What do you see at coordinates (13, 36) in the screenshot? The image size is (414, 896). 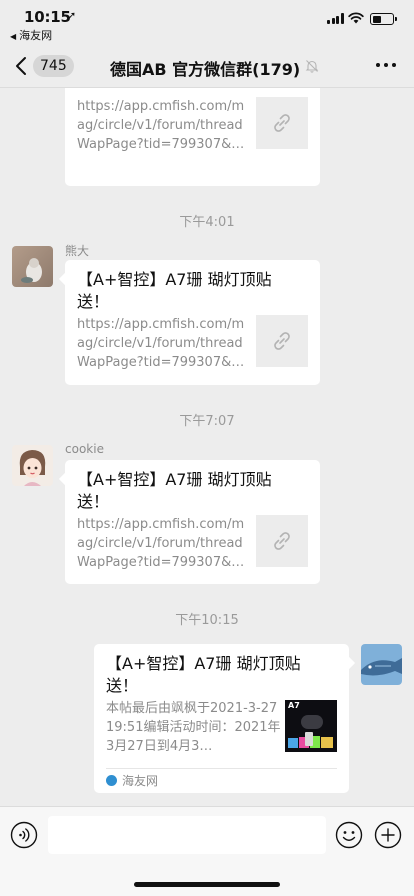 I see `back-triangle-icon: ◀` at bounding box center [13, 36].